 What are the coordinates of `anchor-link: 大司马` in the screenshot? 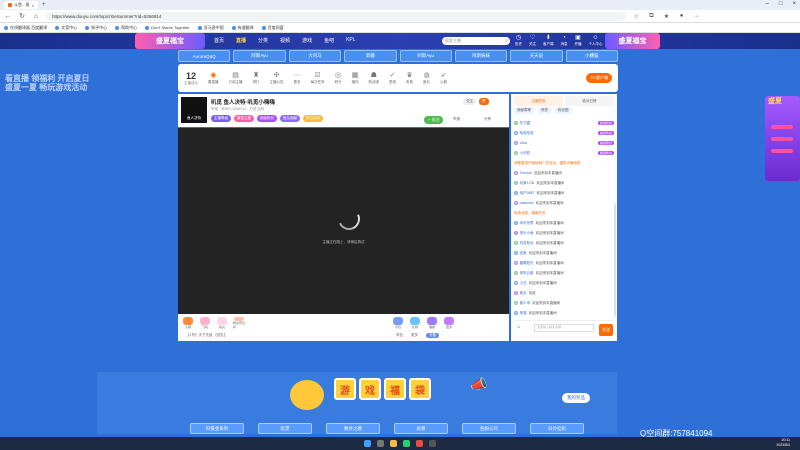 It's located at (315, 56).